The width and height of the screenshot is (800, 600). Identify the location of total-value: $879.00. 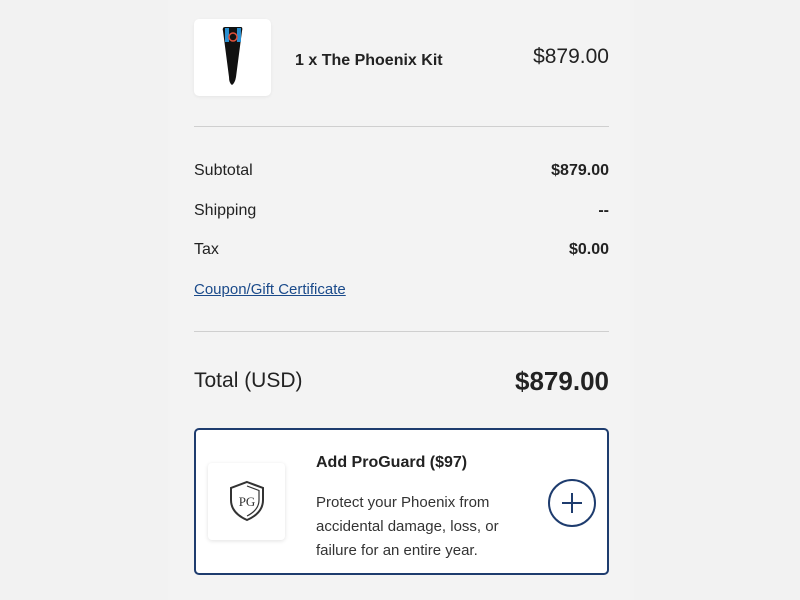
(562, 381).